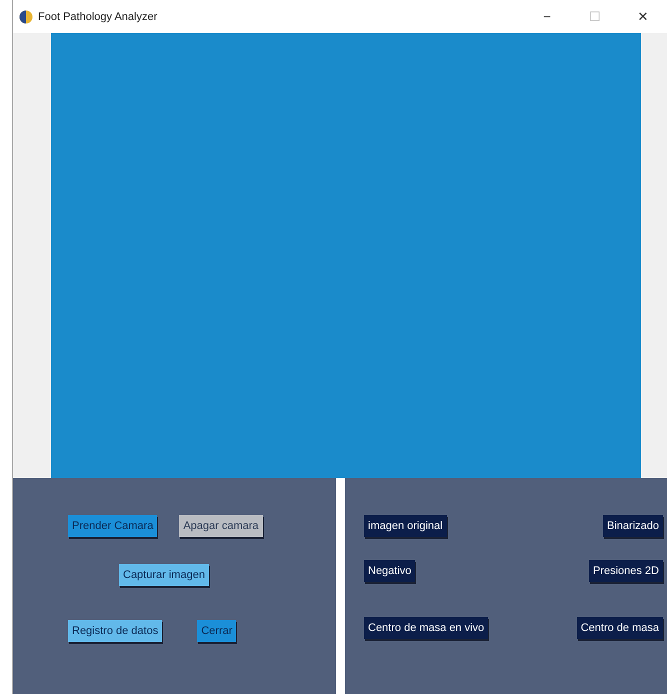 Image resolution: width=667 pixels, height=694 pixels. Describe the element at coordinates (221, 526) in the screenshot. I see `panel-button: Apagar camara` at that location.